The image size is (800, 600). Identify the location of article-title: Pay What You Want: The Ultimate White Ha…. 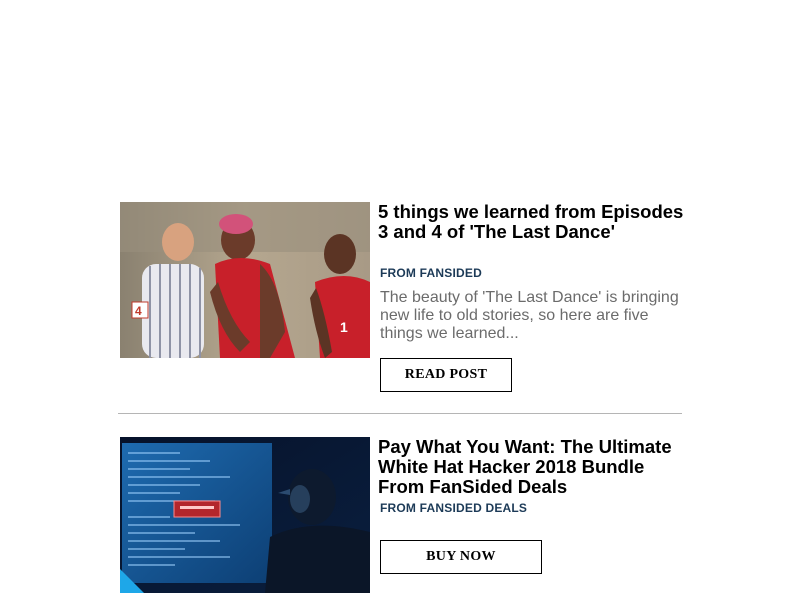
(532, 467).